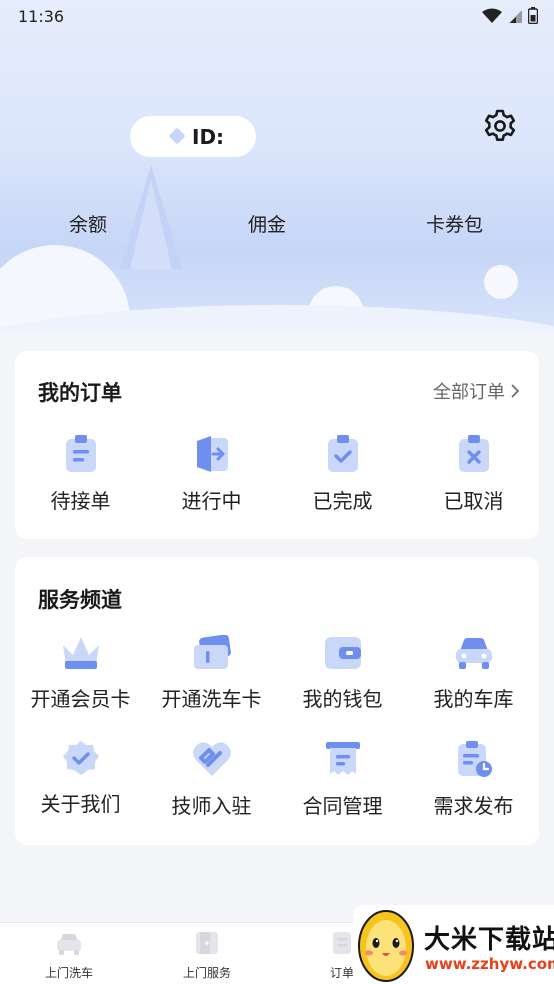 Image resolution: width=554 pixels, height=984 pixels. I want to click on service-demand-publish: 需求发布, so click(473, 779).